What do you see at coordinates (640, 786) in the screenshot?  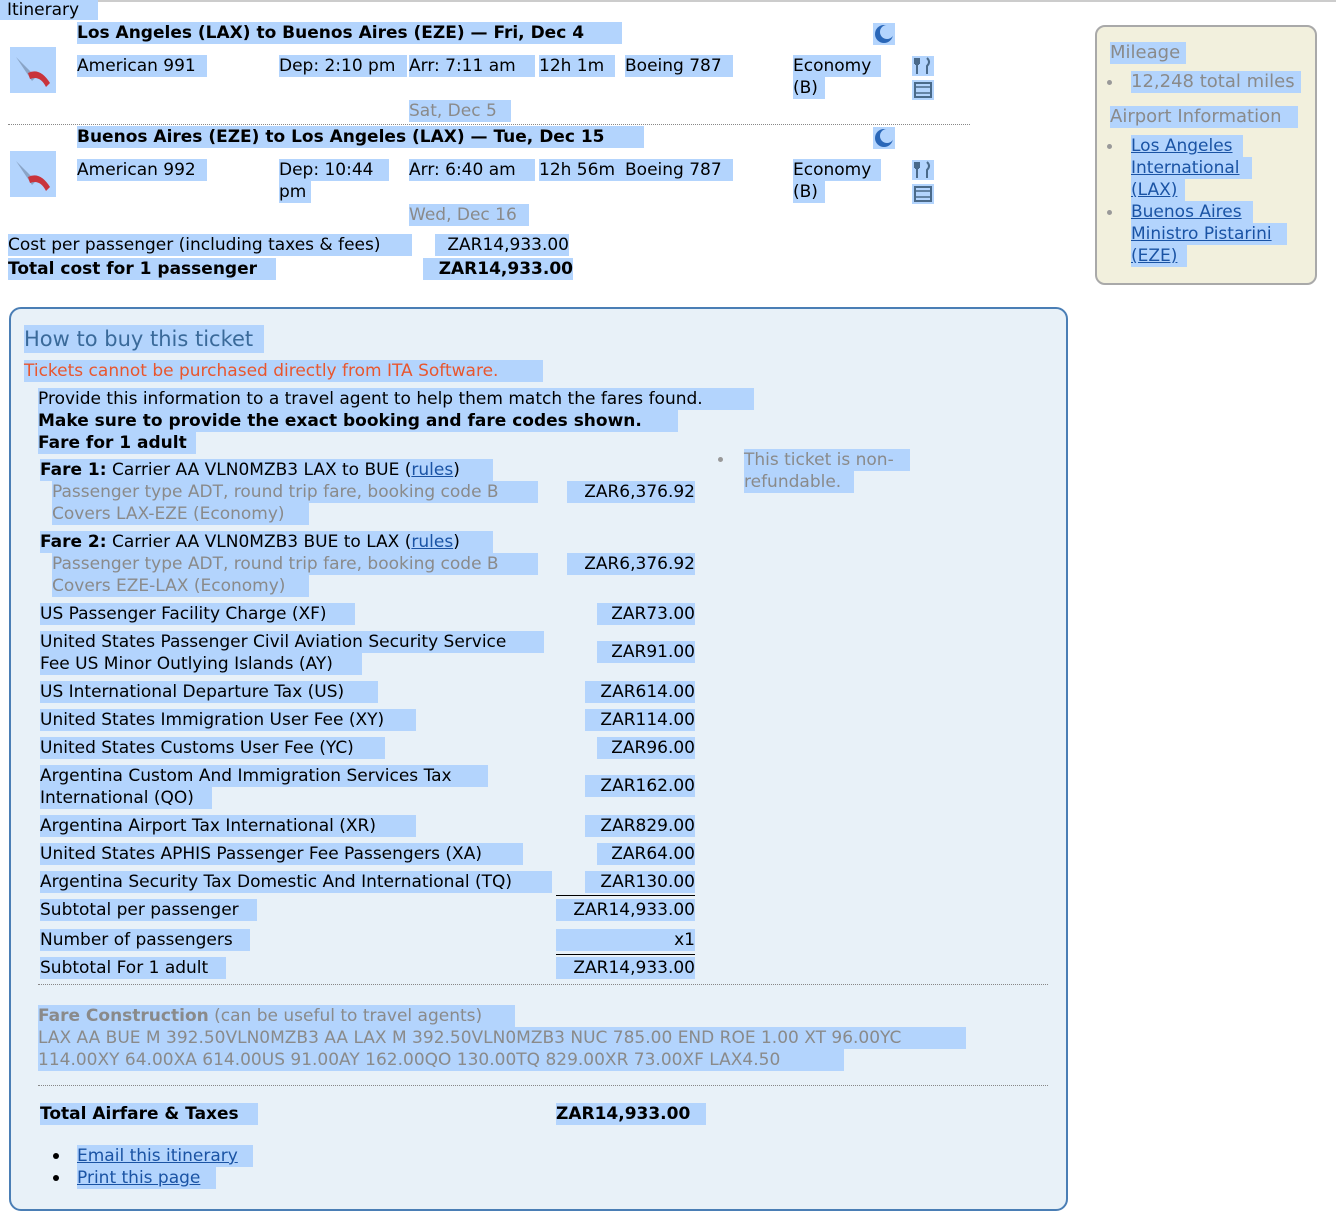 I see `tax-amount: ZAR162.00` at bounding box center [640, 786].